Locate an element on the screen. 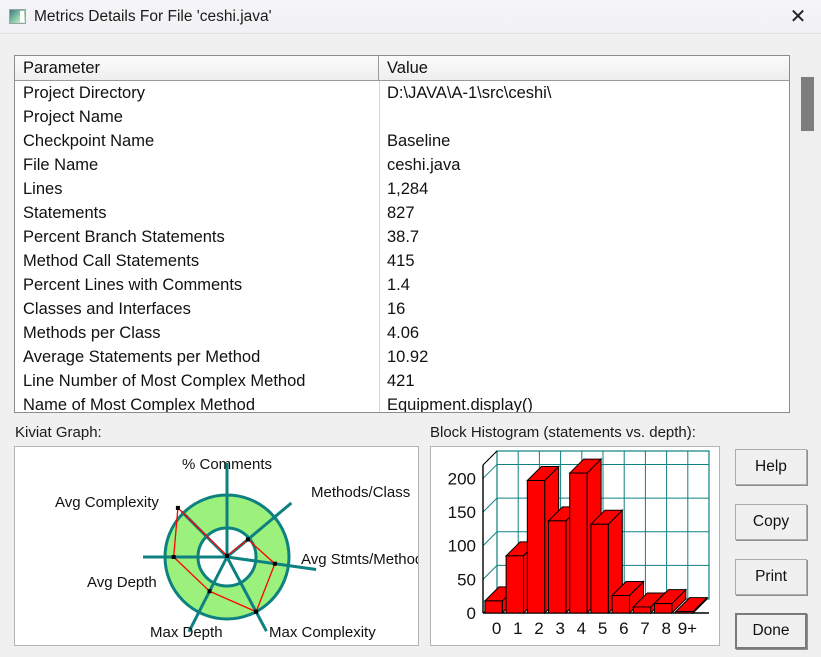 This screenshot has height=657, width=821. table-row: Percent Lines with Comments 1.4 is located at coordinates (402, 285).